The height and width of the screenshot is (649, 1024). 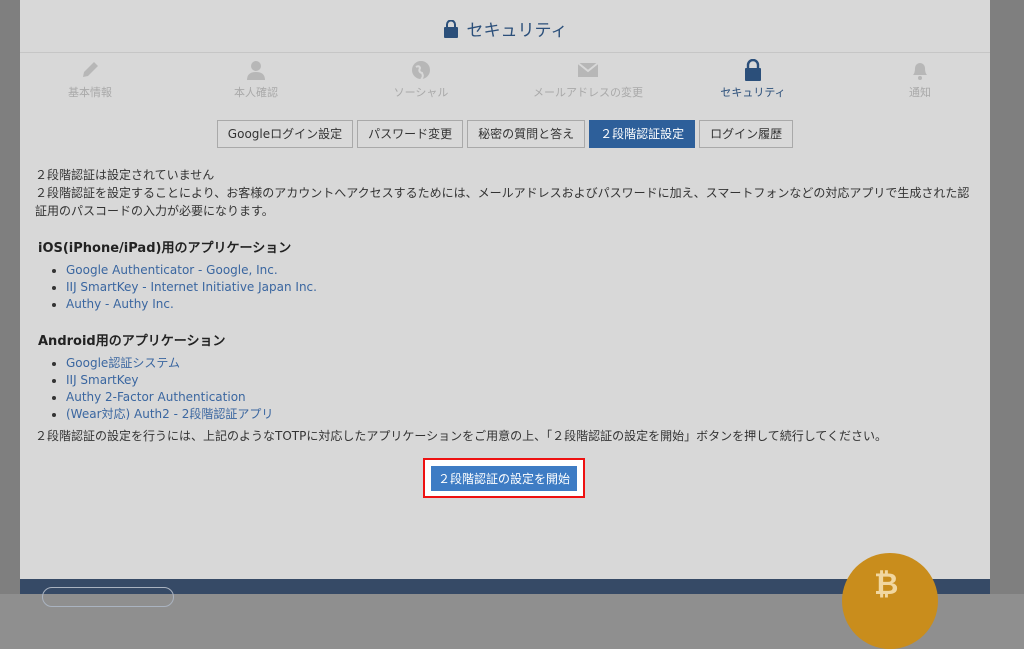 What do you see at coordinates (256, 70) in the screenshot?
I see `person-icon` at bounding box center [256, 70].